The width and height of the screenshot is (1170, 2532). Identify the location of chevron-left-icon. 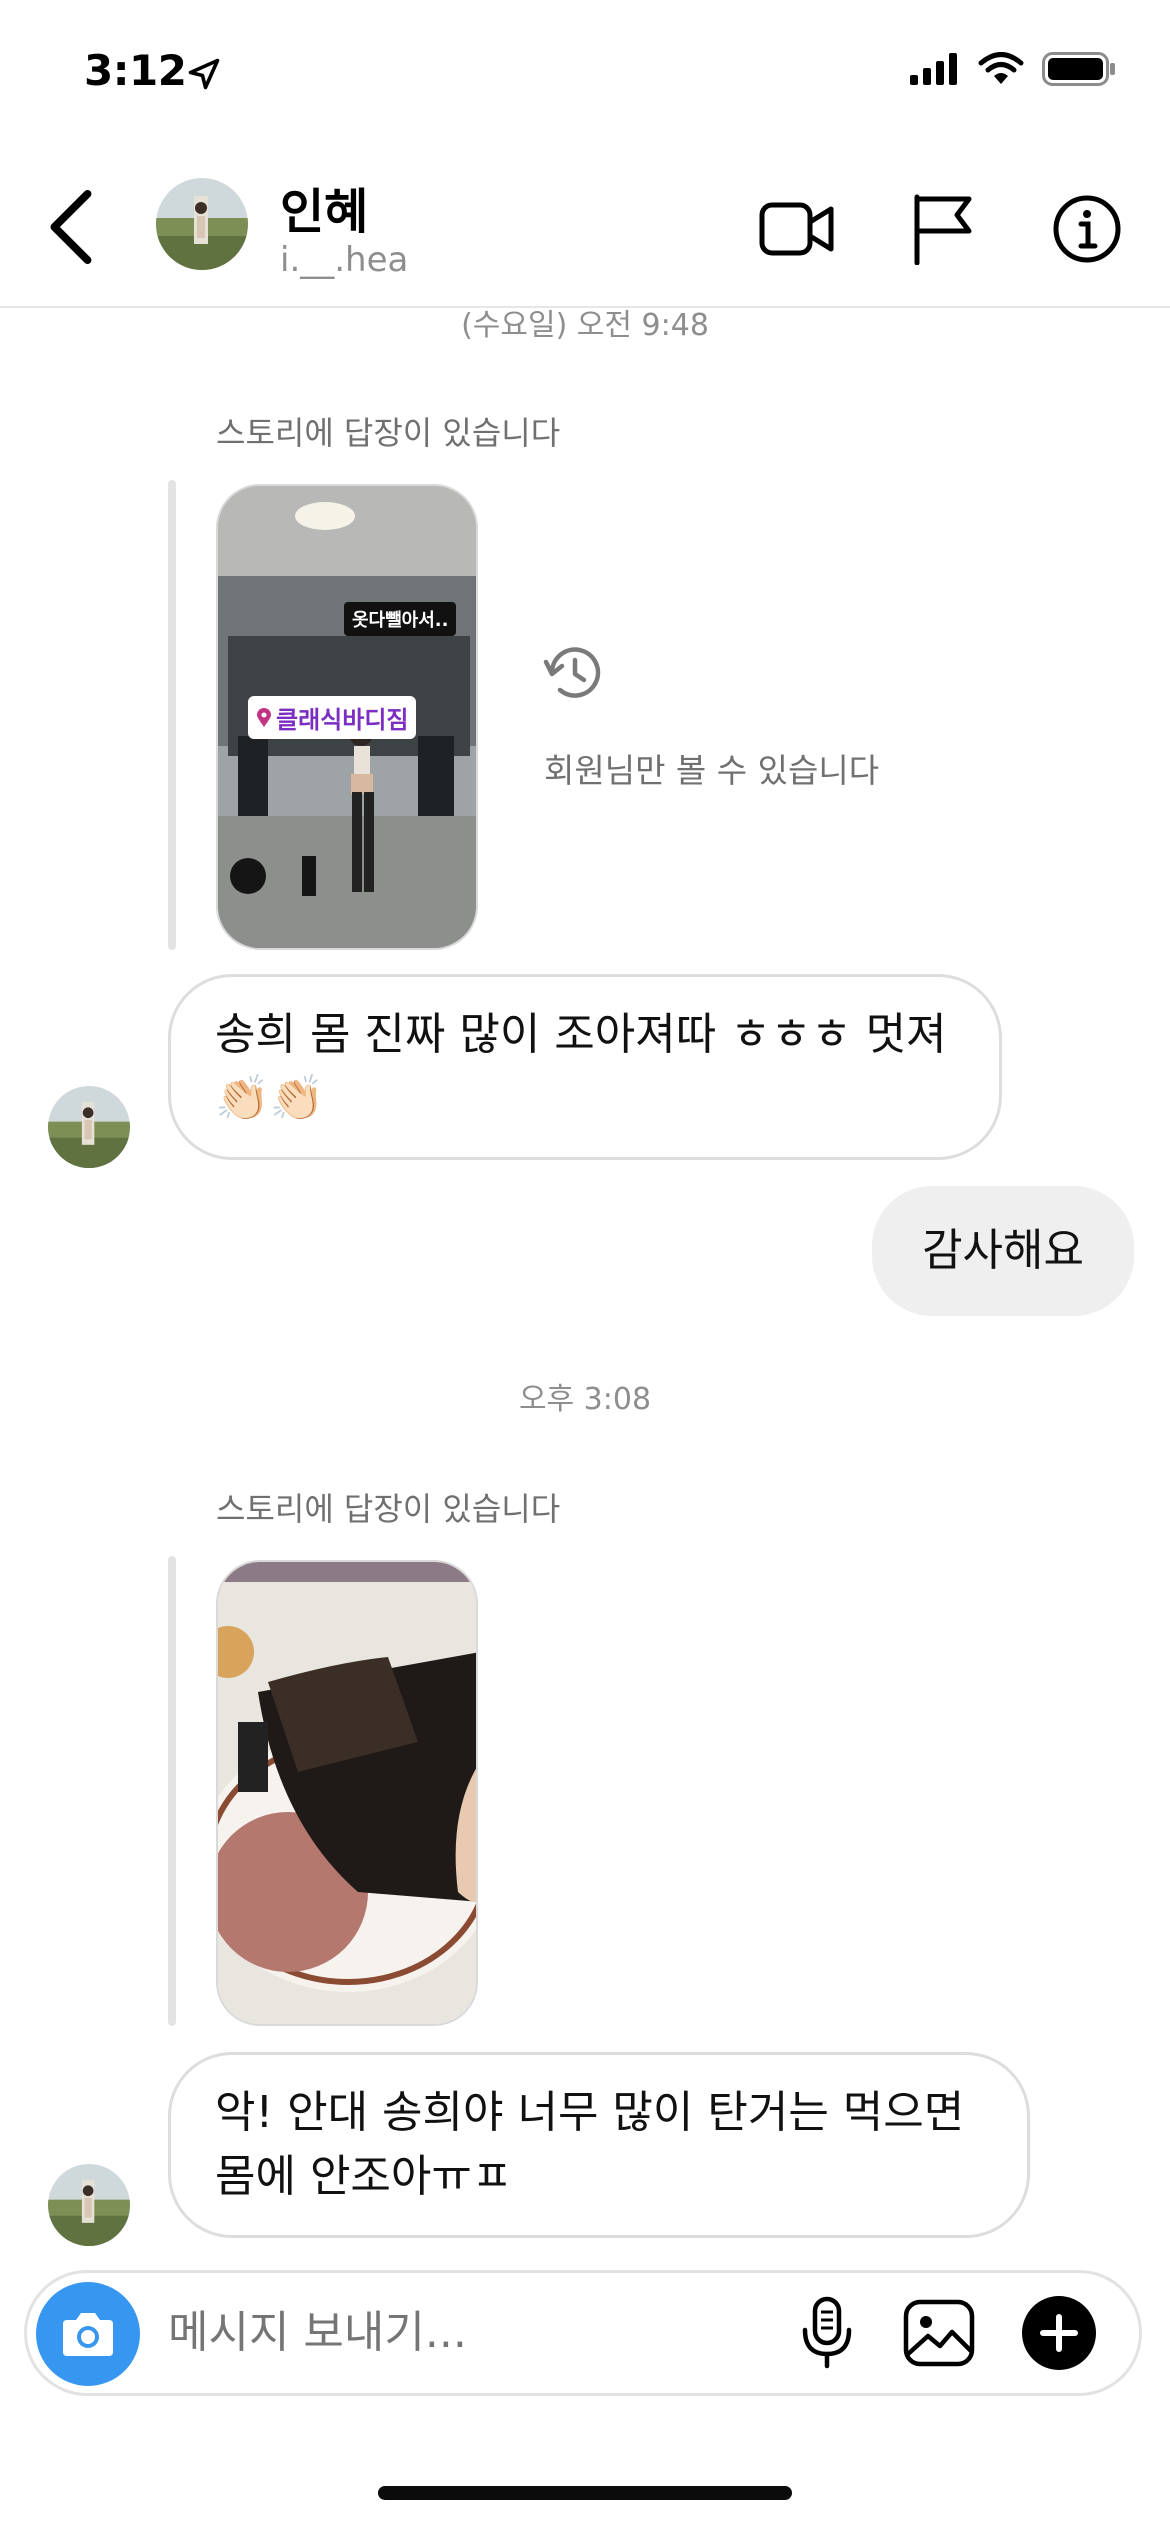
(70, 227).